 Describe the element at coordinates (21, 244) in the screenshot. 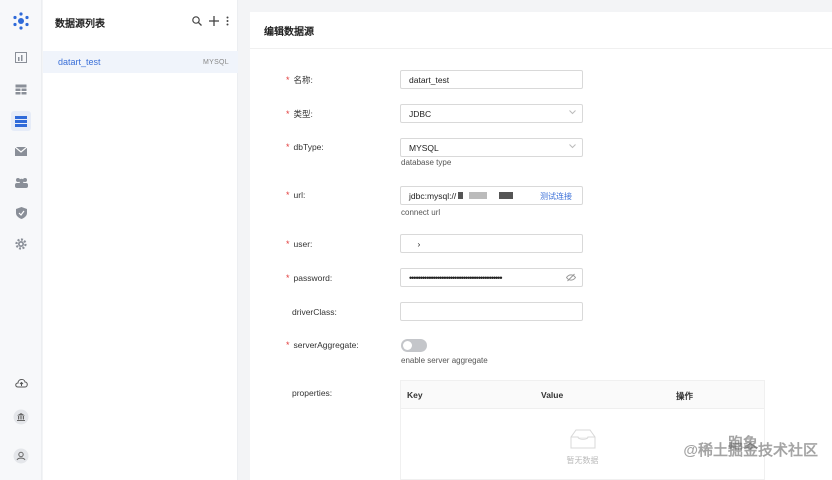

I see `gear-icon` at that location.